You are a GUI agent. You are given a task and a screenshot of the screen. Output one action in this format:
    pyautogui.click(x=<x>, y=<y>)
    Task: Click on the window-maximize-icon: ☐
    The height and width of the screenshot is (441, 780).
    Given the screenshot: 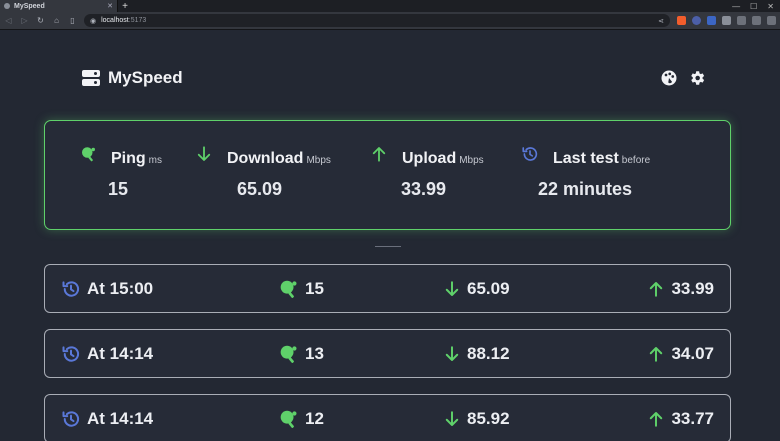 What is the action you would take?
    pyautogui.click(x=753, y=6)
    